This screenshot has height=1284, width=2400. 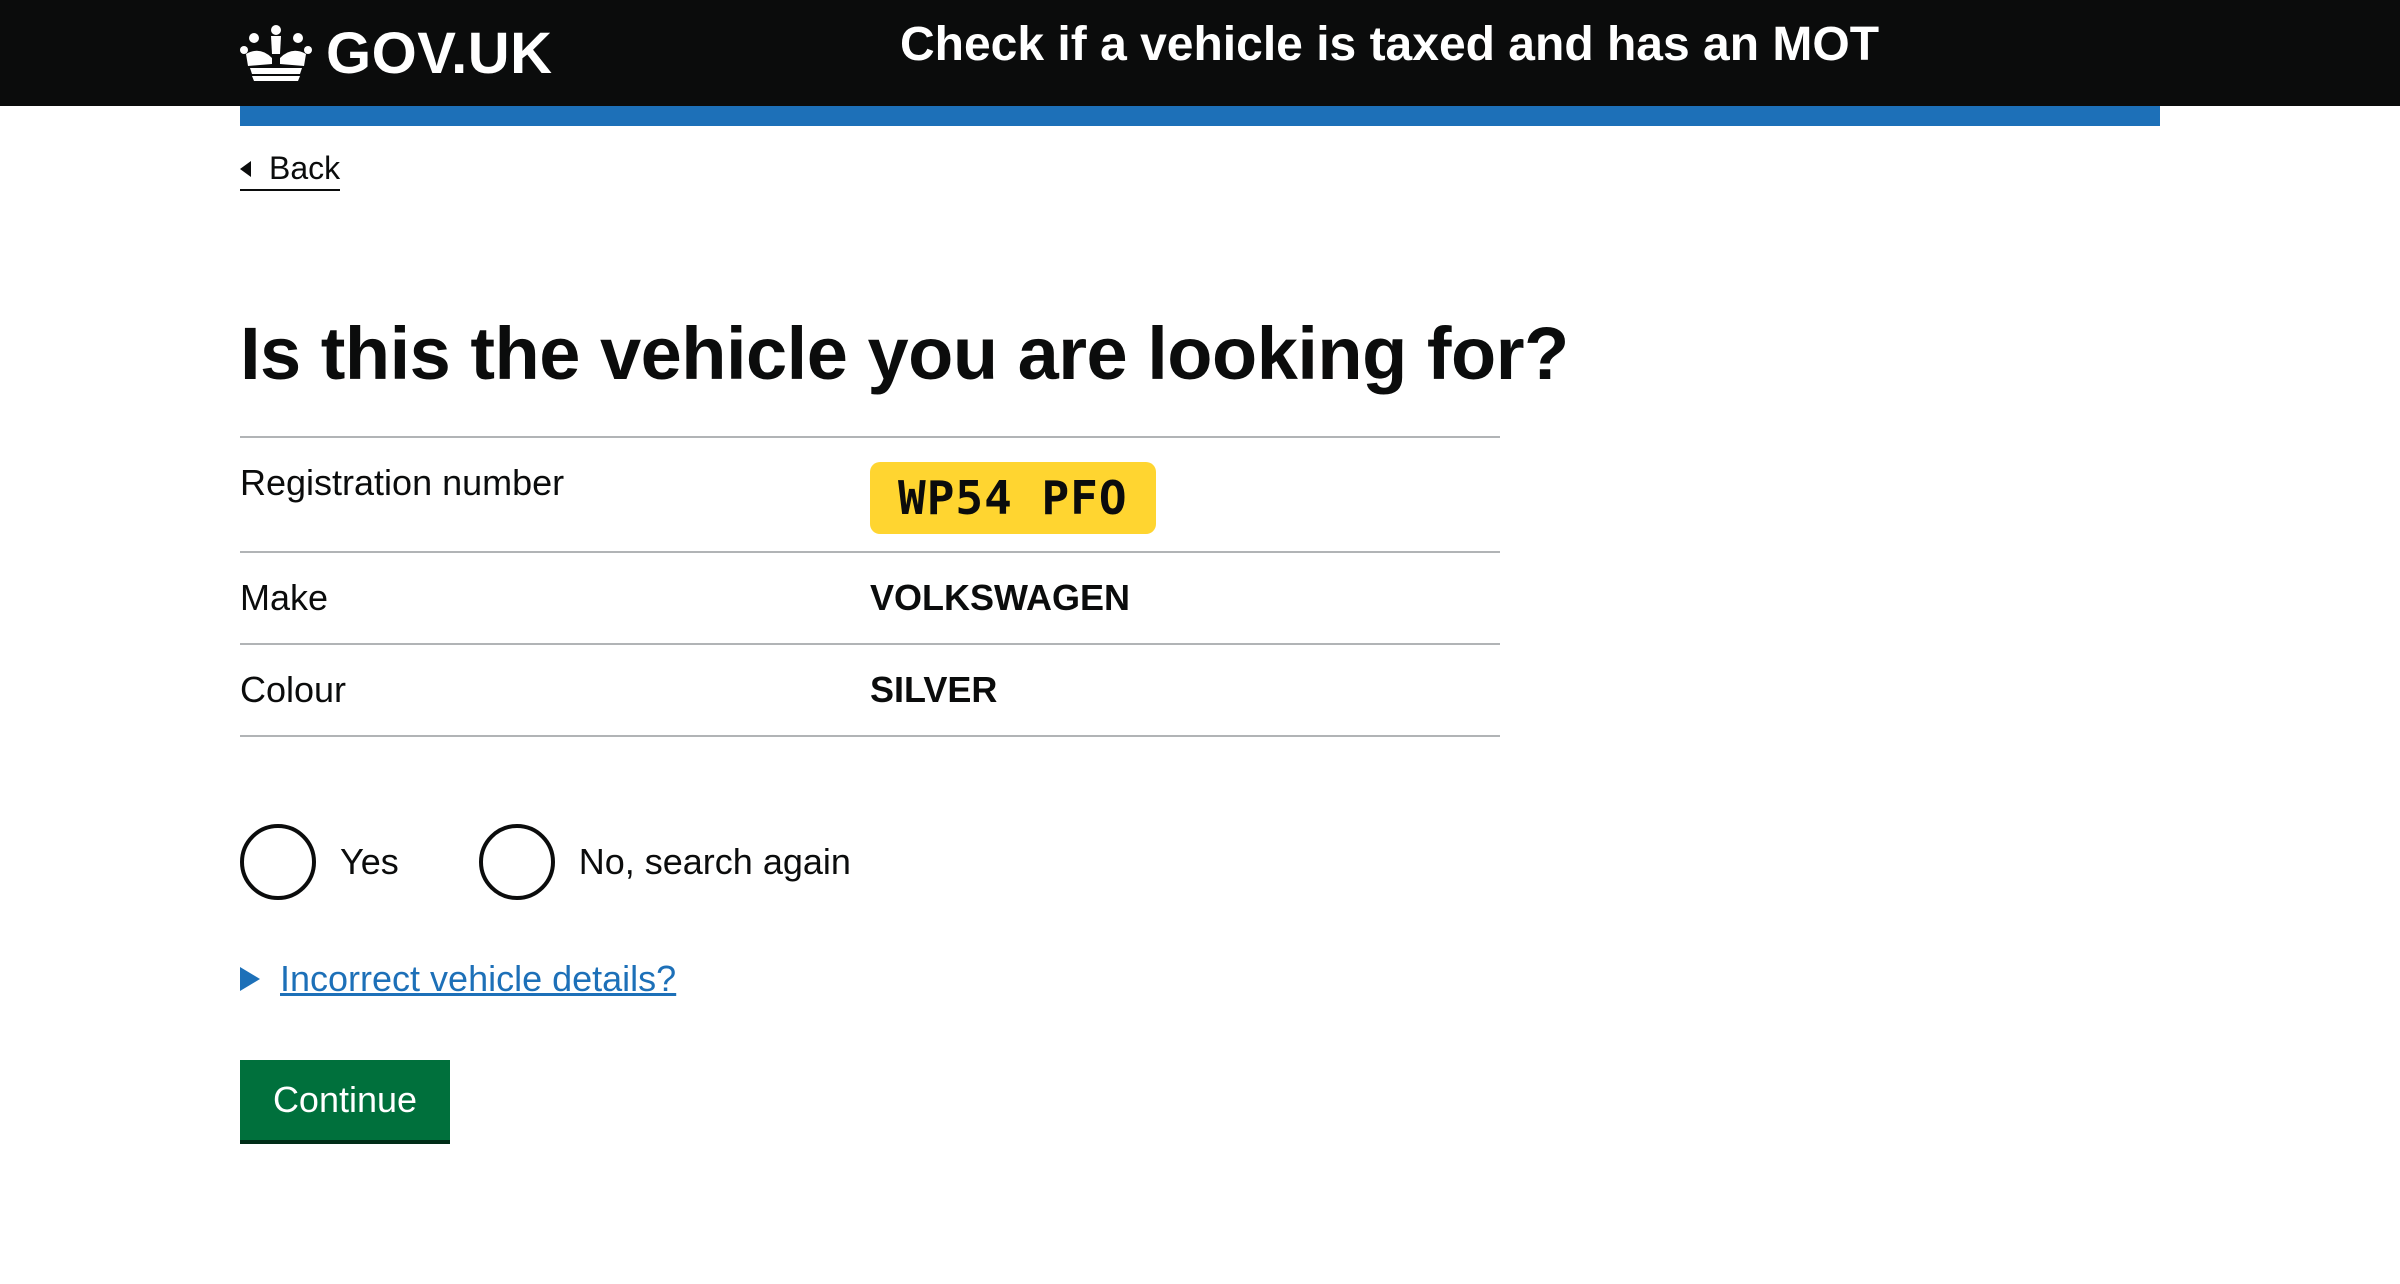 What do you see at coordinates (478, 979) in the screenshot?
I see `details-summary-link: Incorrect vehicle details?` at bounding box center [478, 979].